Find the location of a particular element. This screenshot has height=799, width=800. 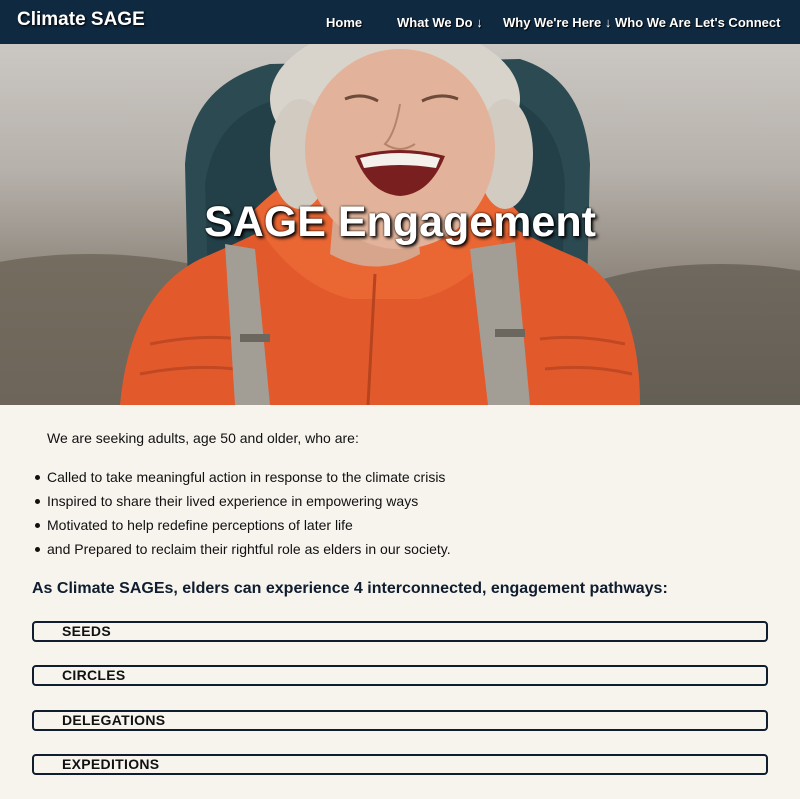

pathway-expeditions-button: EXPEDITIONS is located at coordinates (400, 764).